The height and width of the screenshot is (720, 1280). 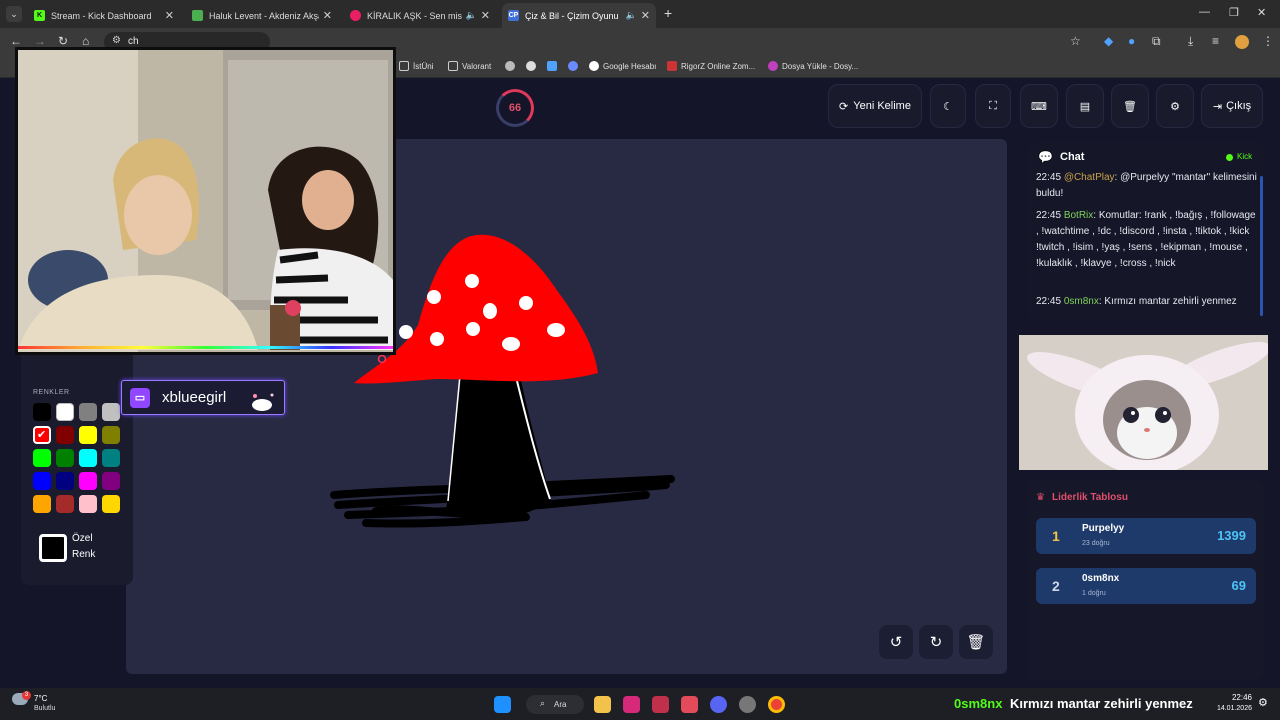 What do you see at coordinates (896, 642) in the screenshot?
I see `undo-button: ↺` at bounding box center [896, 642].